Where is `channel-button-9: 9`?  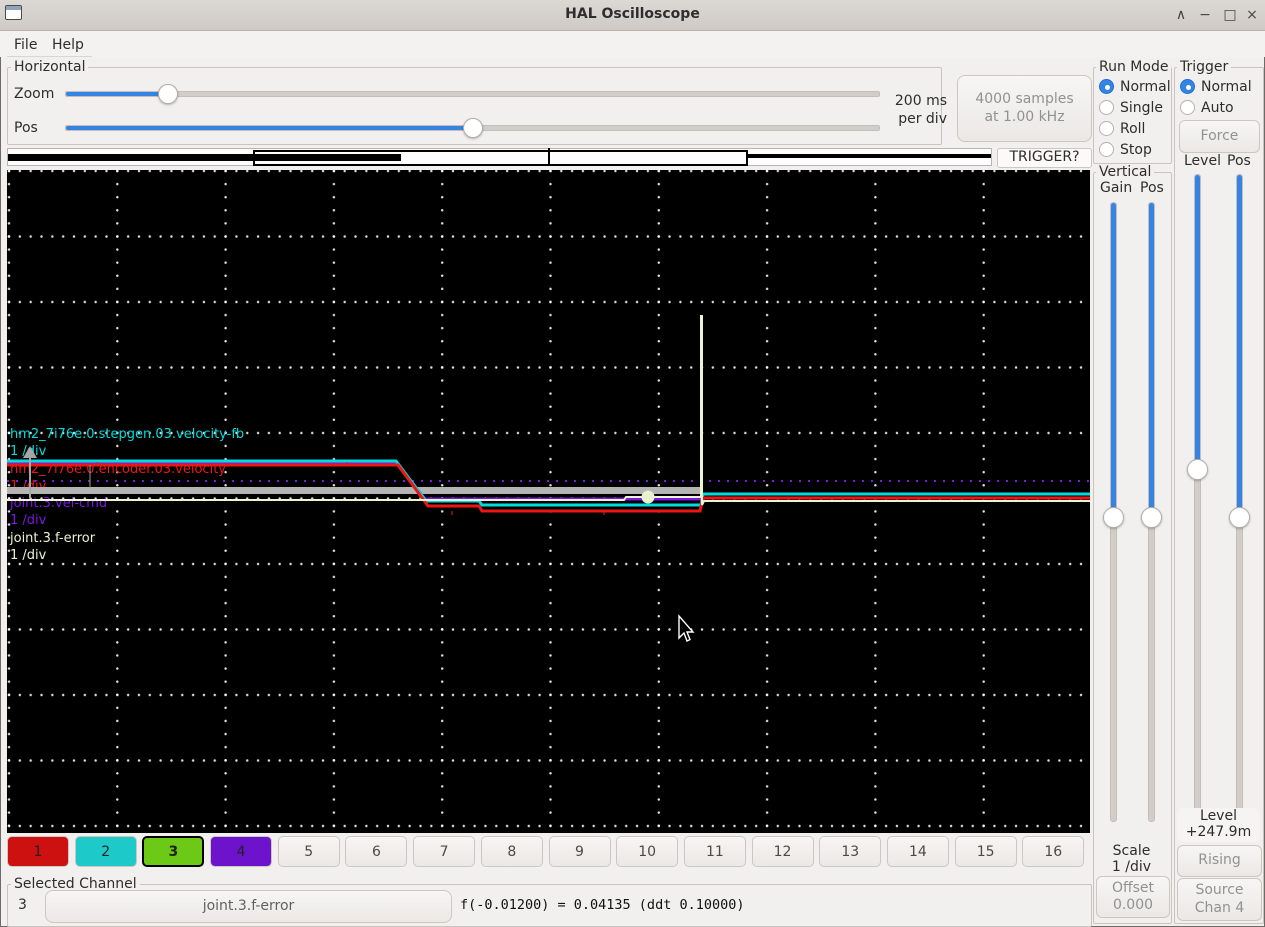
channel-button-9: 9 is located at coordinates (579, 851).